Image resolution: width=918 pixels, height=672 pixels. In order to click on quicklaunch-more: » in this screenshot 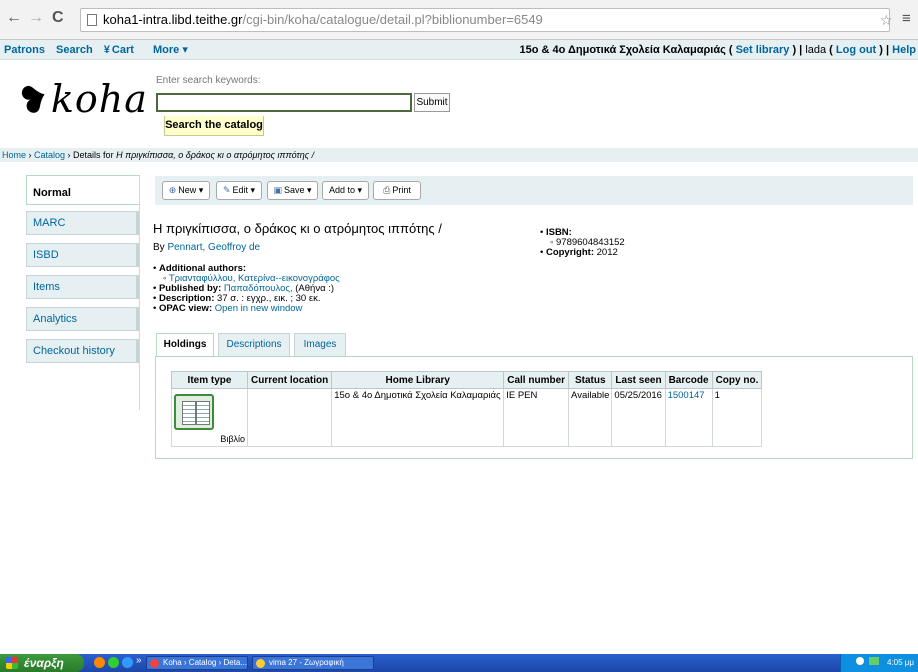, I will do `click(139, 660)`.